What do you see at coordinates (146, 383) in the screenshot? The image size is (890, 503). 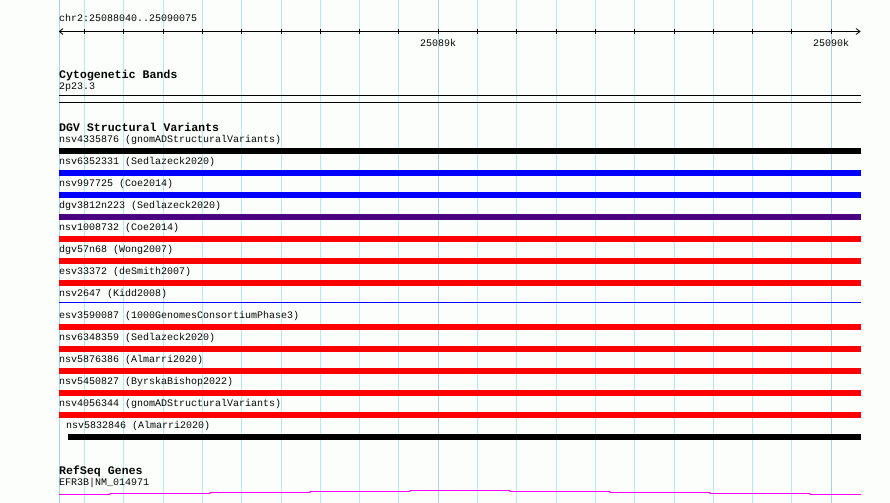 I see `variant-label: nsv5450827 (ByrskaBishop2022)` at bounding box center [146, 383].